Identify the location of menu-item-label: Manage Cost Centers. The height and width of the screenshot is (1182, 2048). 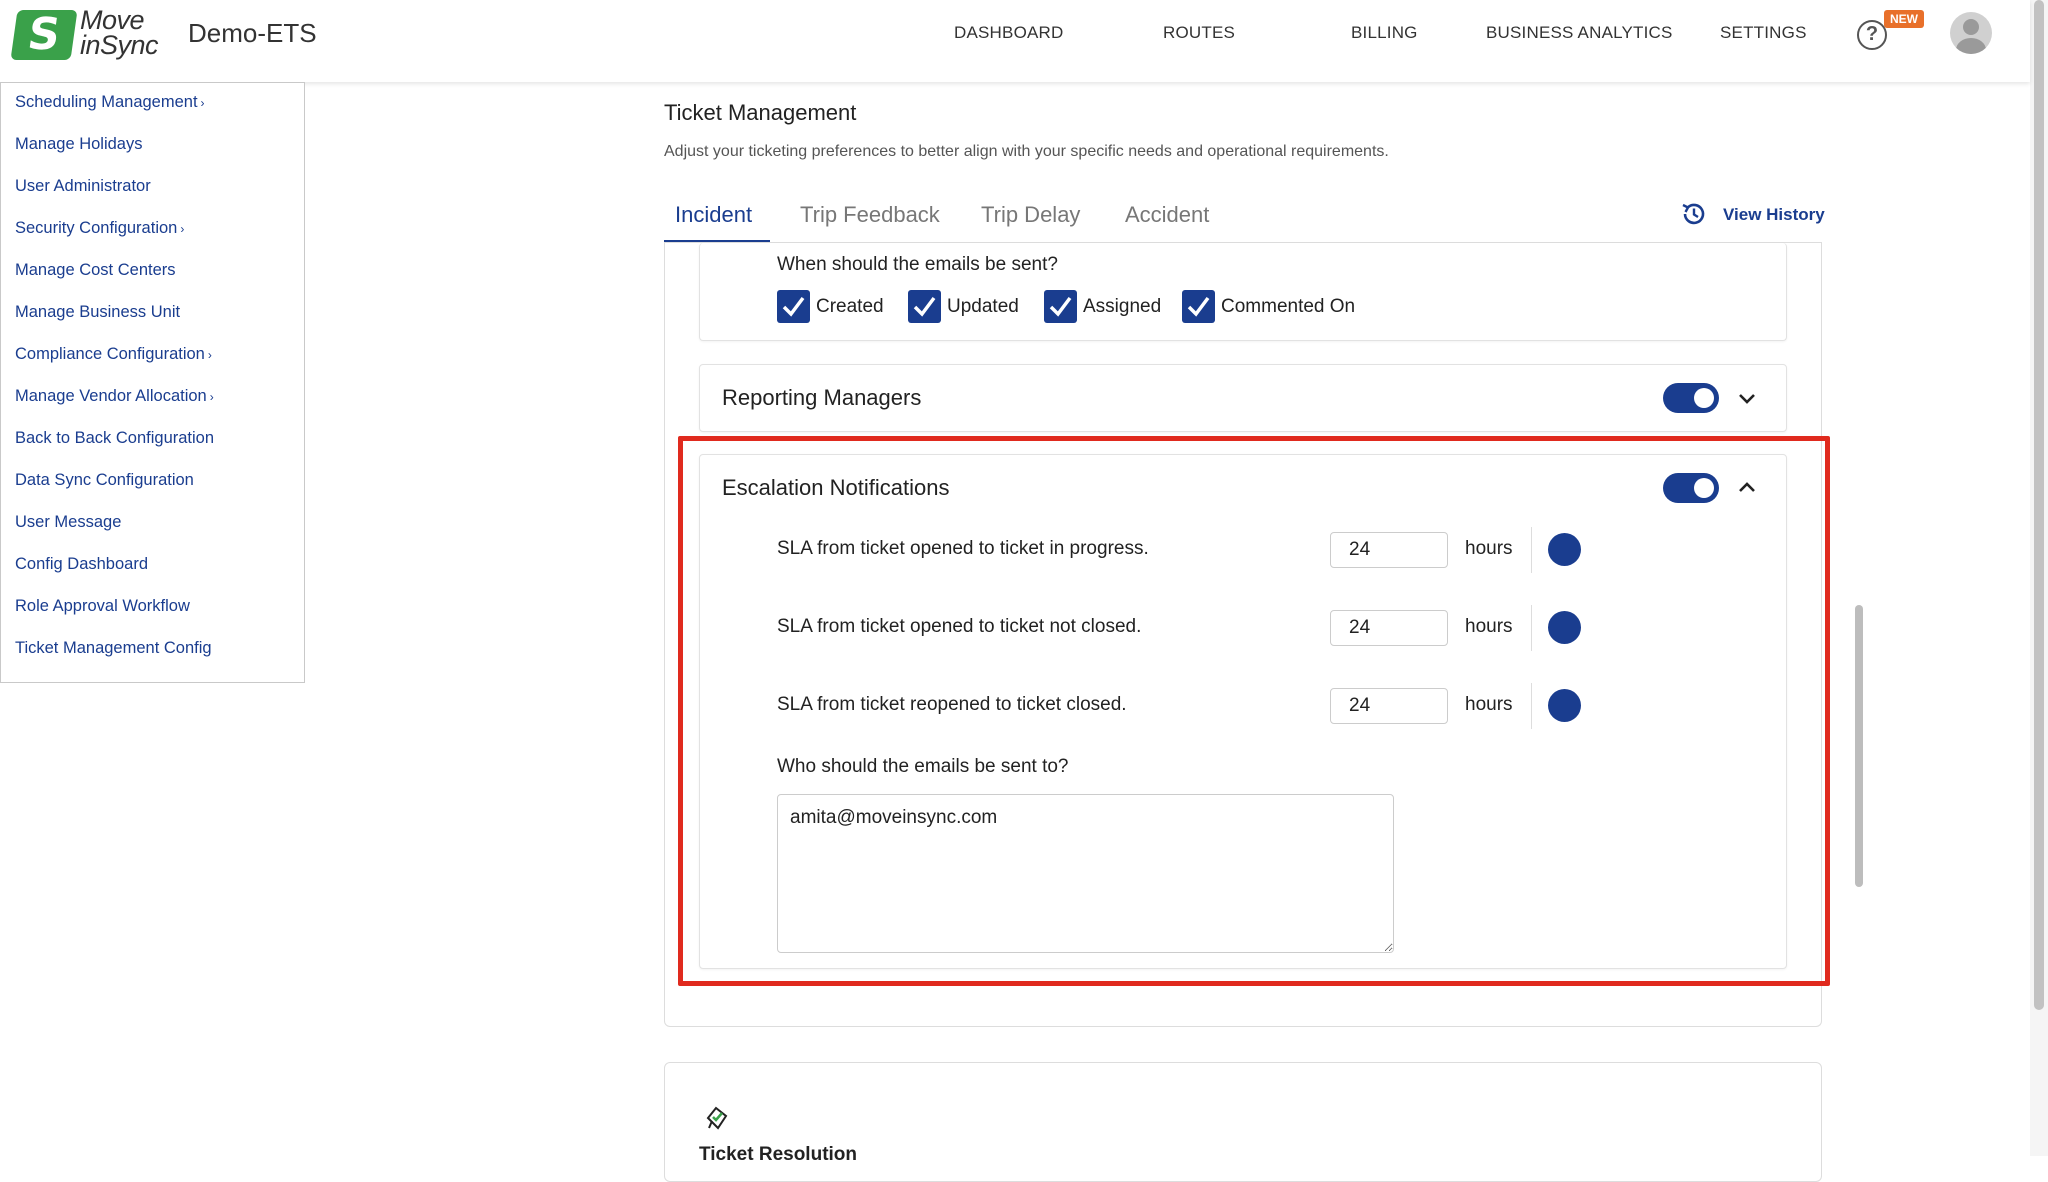
(95, 270).